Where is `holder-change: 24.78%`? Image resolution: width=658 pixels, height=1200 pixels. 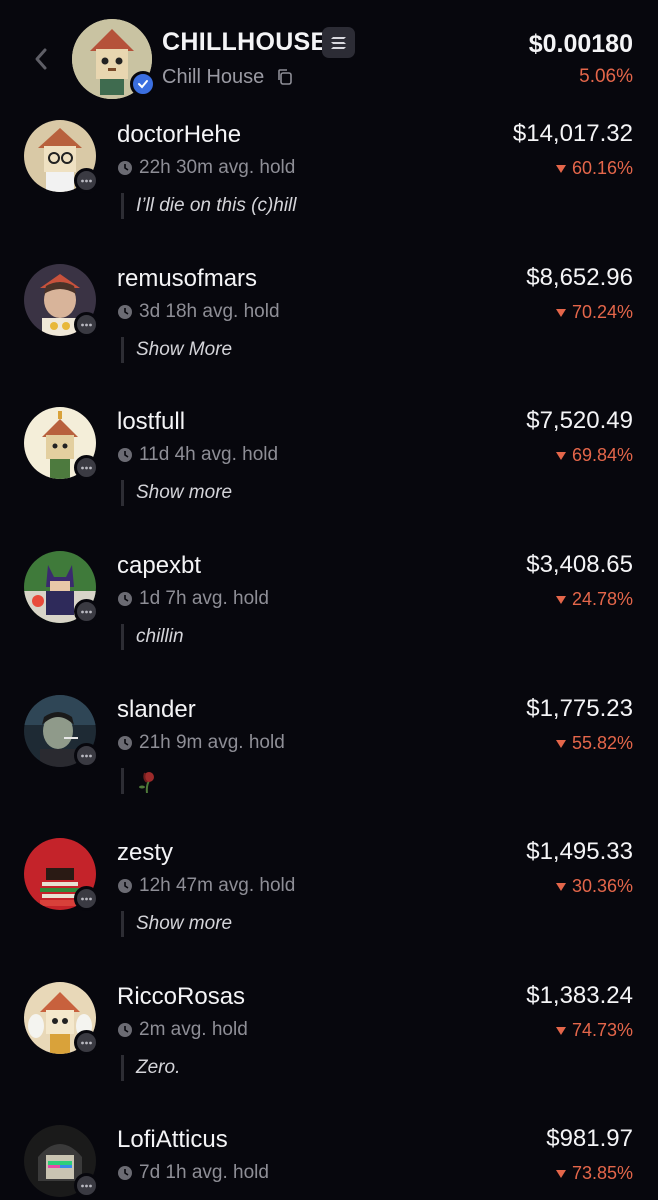
holder-change: 24.78% is located at coordinates (594, 599).